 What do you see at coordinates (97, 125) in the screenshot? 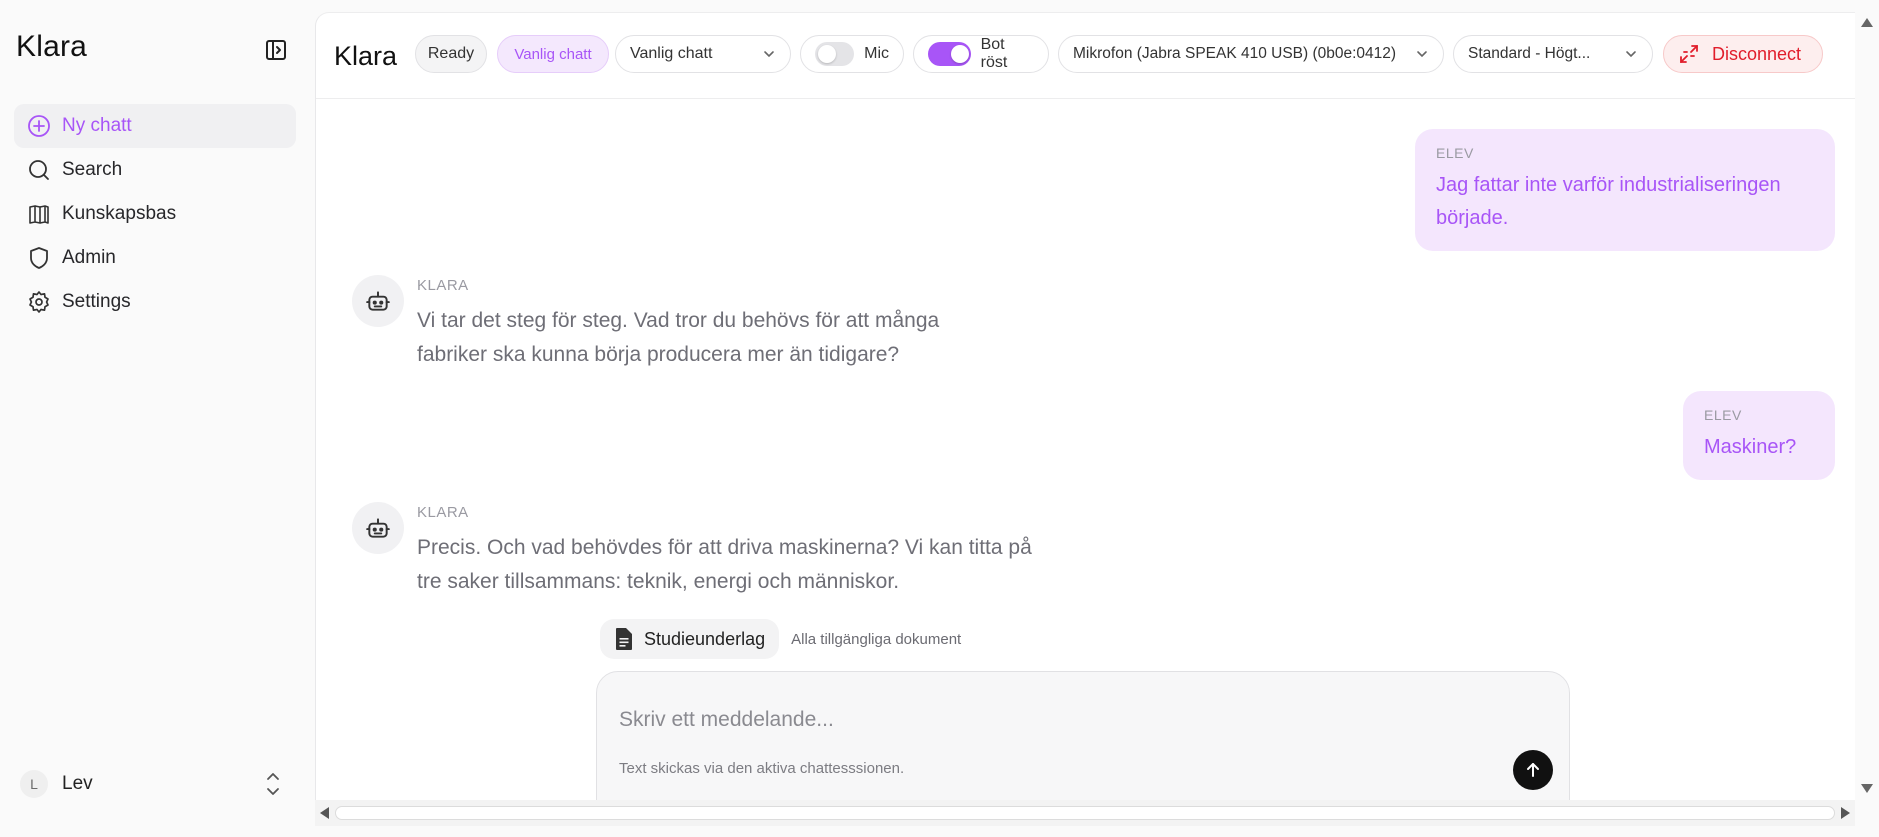
I see `sidebar-item-label: Ny chatt` at bounding box center [97, 125].